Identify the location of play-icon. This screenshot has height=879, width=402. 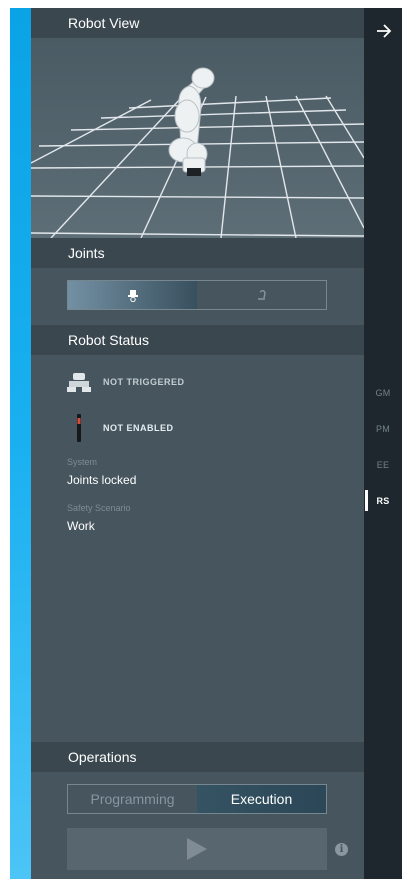
(197, 849).